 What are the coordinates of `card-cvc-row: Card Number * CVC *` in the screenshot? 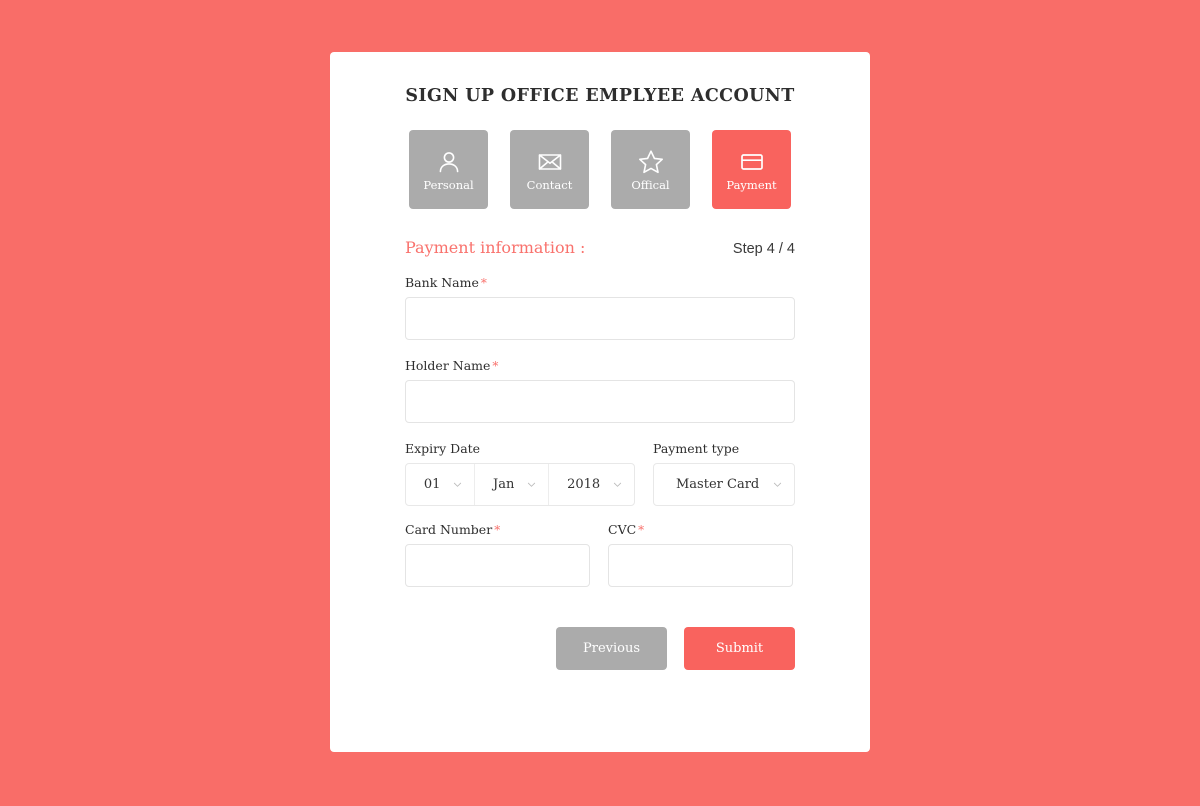 It's located at (600, 554).